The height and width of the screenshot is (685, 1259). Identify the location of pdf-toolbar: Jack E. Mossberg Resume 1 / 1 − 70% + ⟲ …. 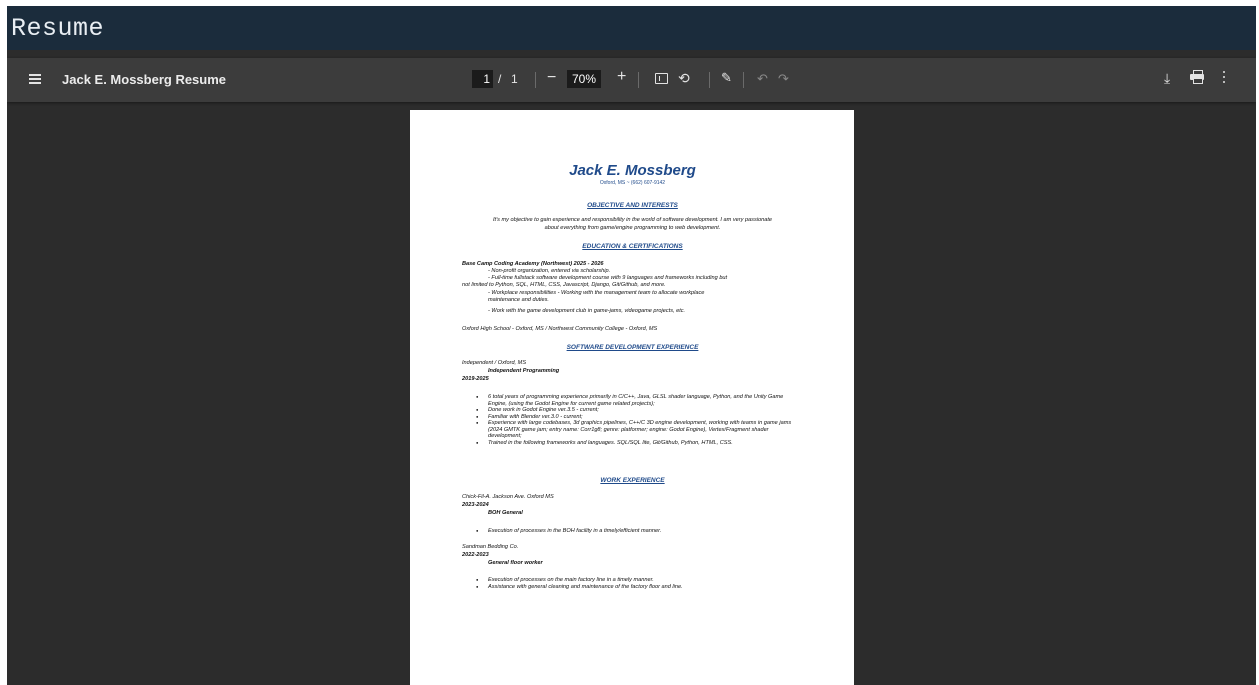
(631, 80).